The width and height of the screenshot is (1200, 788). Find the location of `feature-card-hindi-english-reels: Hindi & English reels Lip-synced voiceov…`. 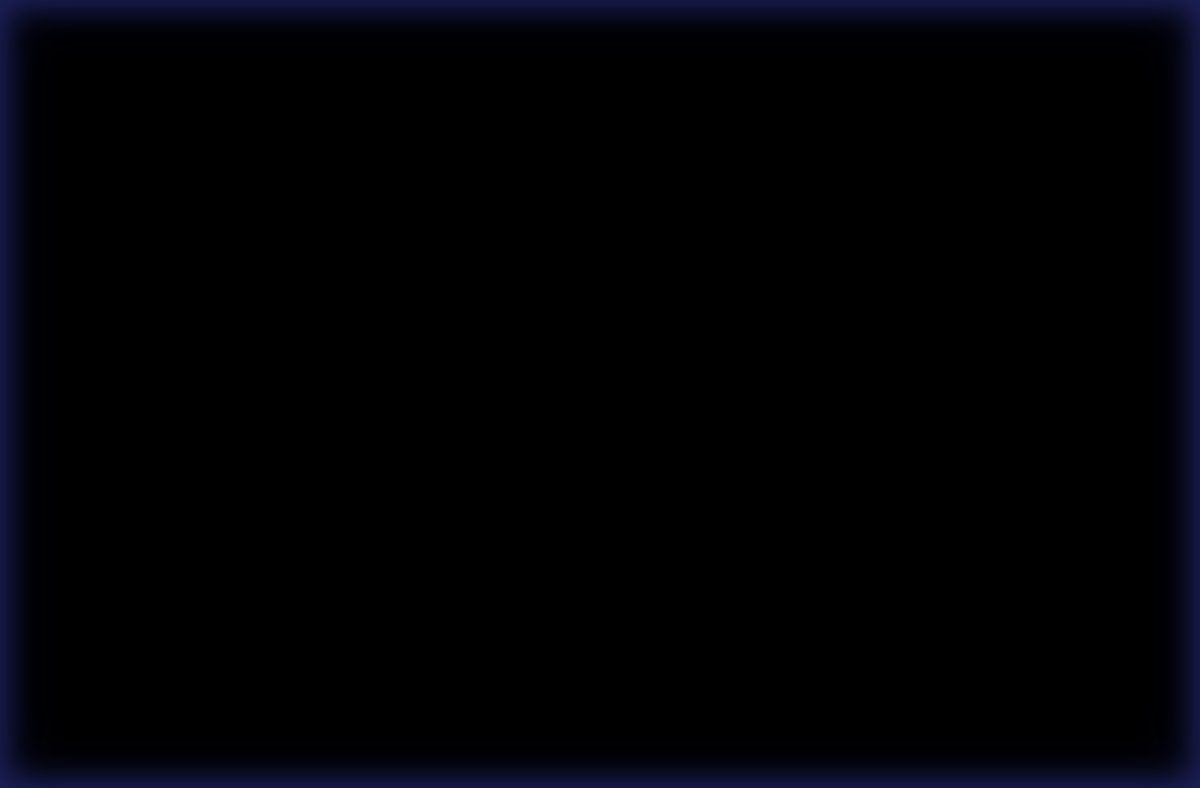

feature-card-hindi-english-reels: Hindi & English reels Lip-synced voiceov… is located at coordinates (884, 465).